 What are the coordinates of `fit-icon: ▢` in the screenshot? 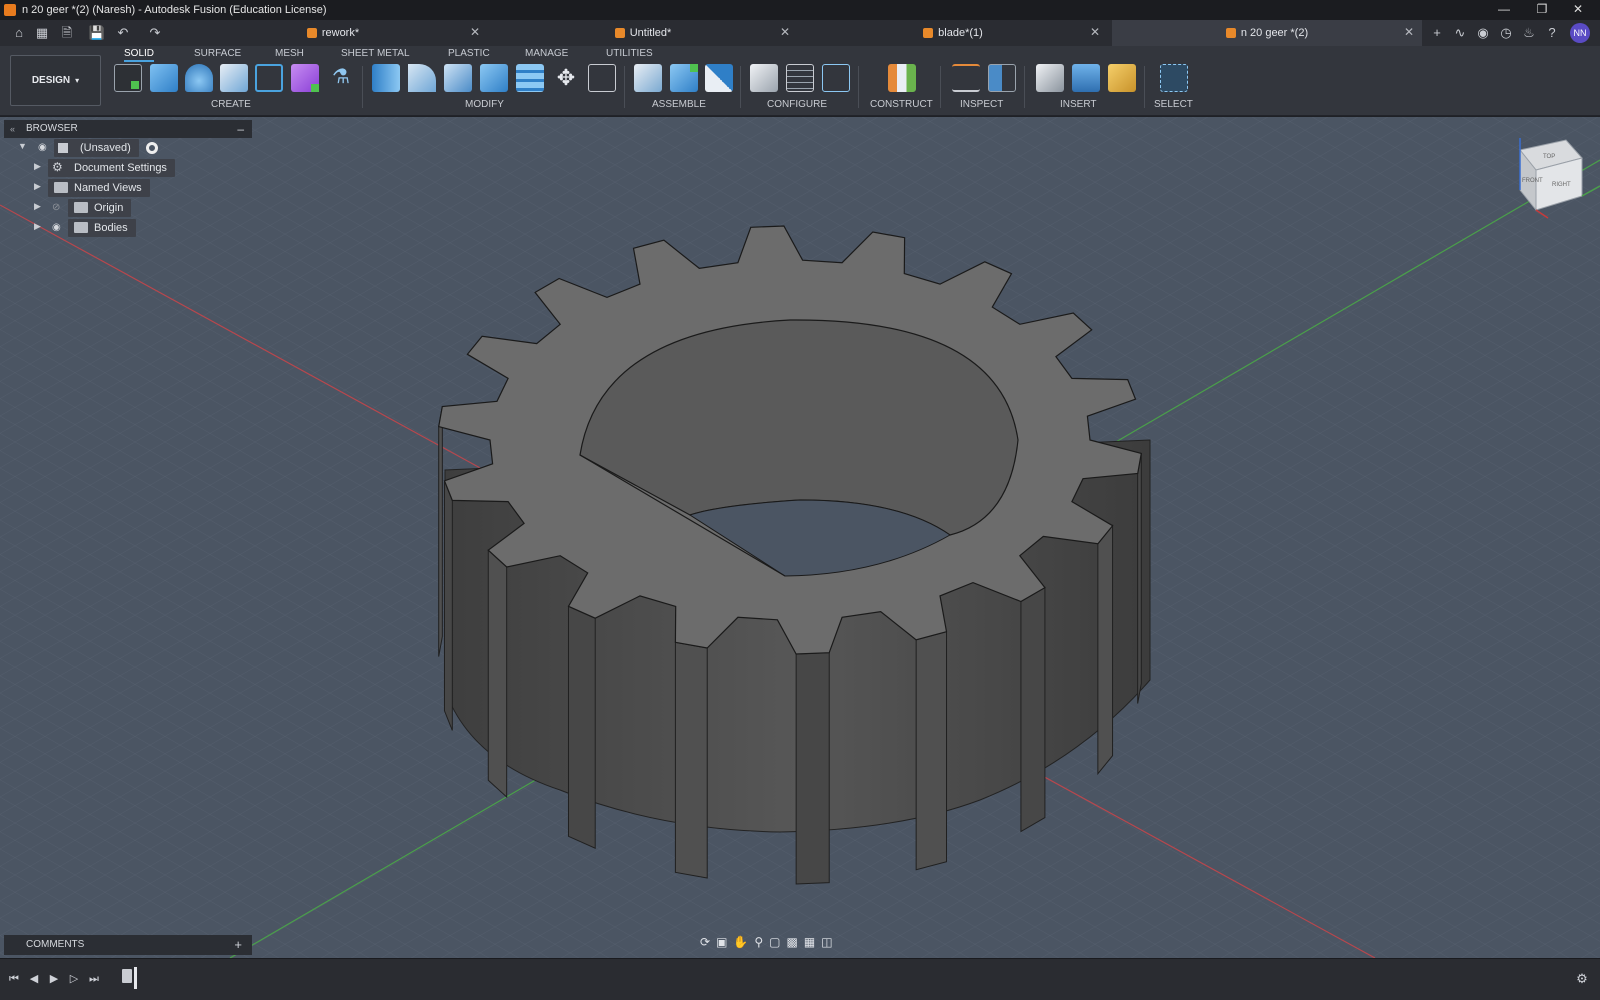 It's located at (774, 942).